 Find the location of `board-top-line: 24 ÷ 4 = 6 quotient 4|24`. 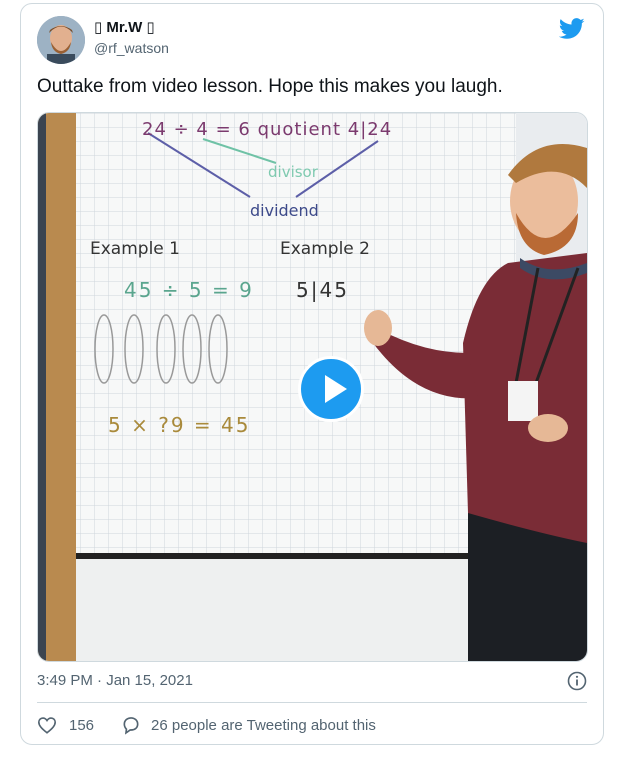

board-top-line: 24 ÷ 4 = 6 quotient 4|24 is located at coordinates (267, 129).